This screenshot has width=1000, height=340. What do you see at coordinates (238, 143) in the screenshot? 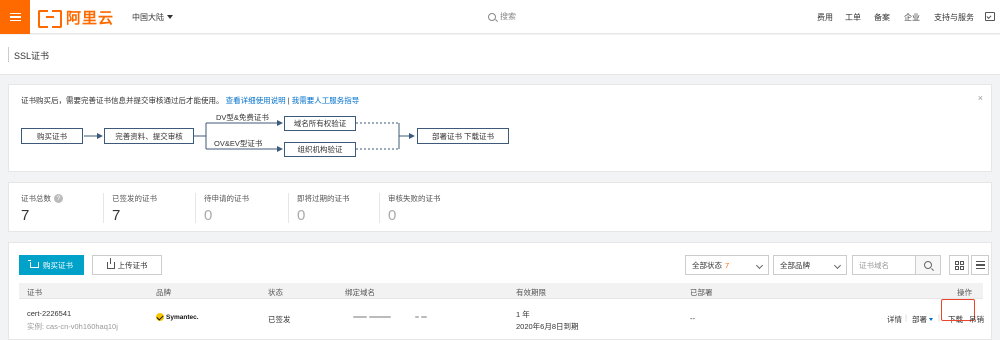
I see `flow-branch-ov: OV&EV型证书` at bounding box center [238, 143].